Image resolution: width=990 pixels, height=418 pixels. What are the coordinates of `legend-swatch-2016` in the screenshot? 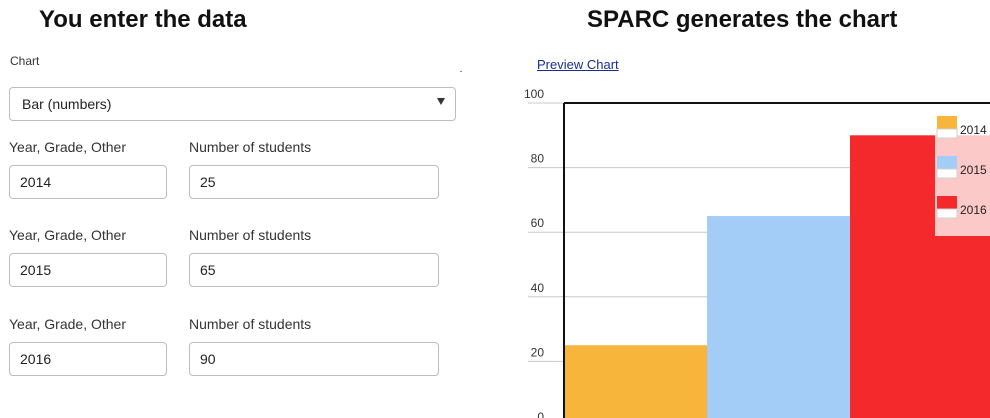 It's located at (947, 202).